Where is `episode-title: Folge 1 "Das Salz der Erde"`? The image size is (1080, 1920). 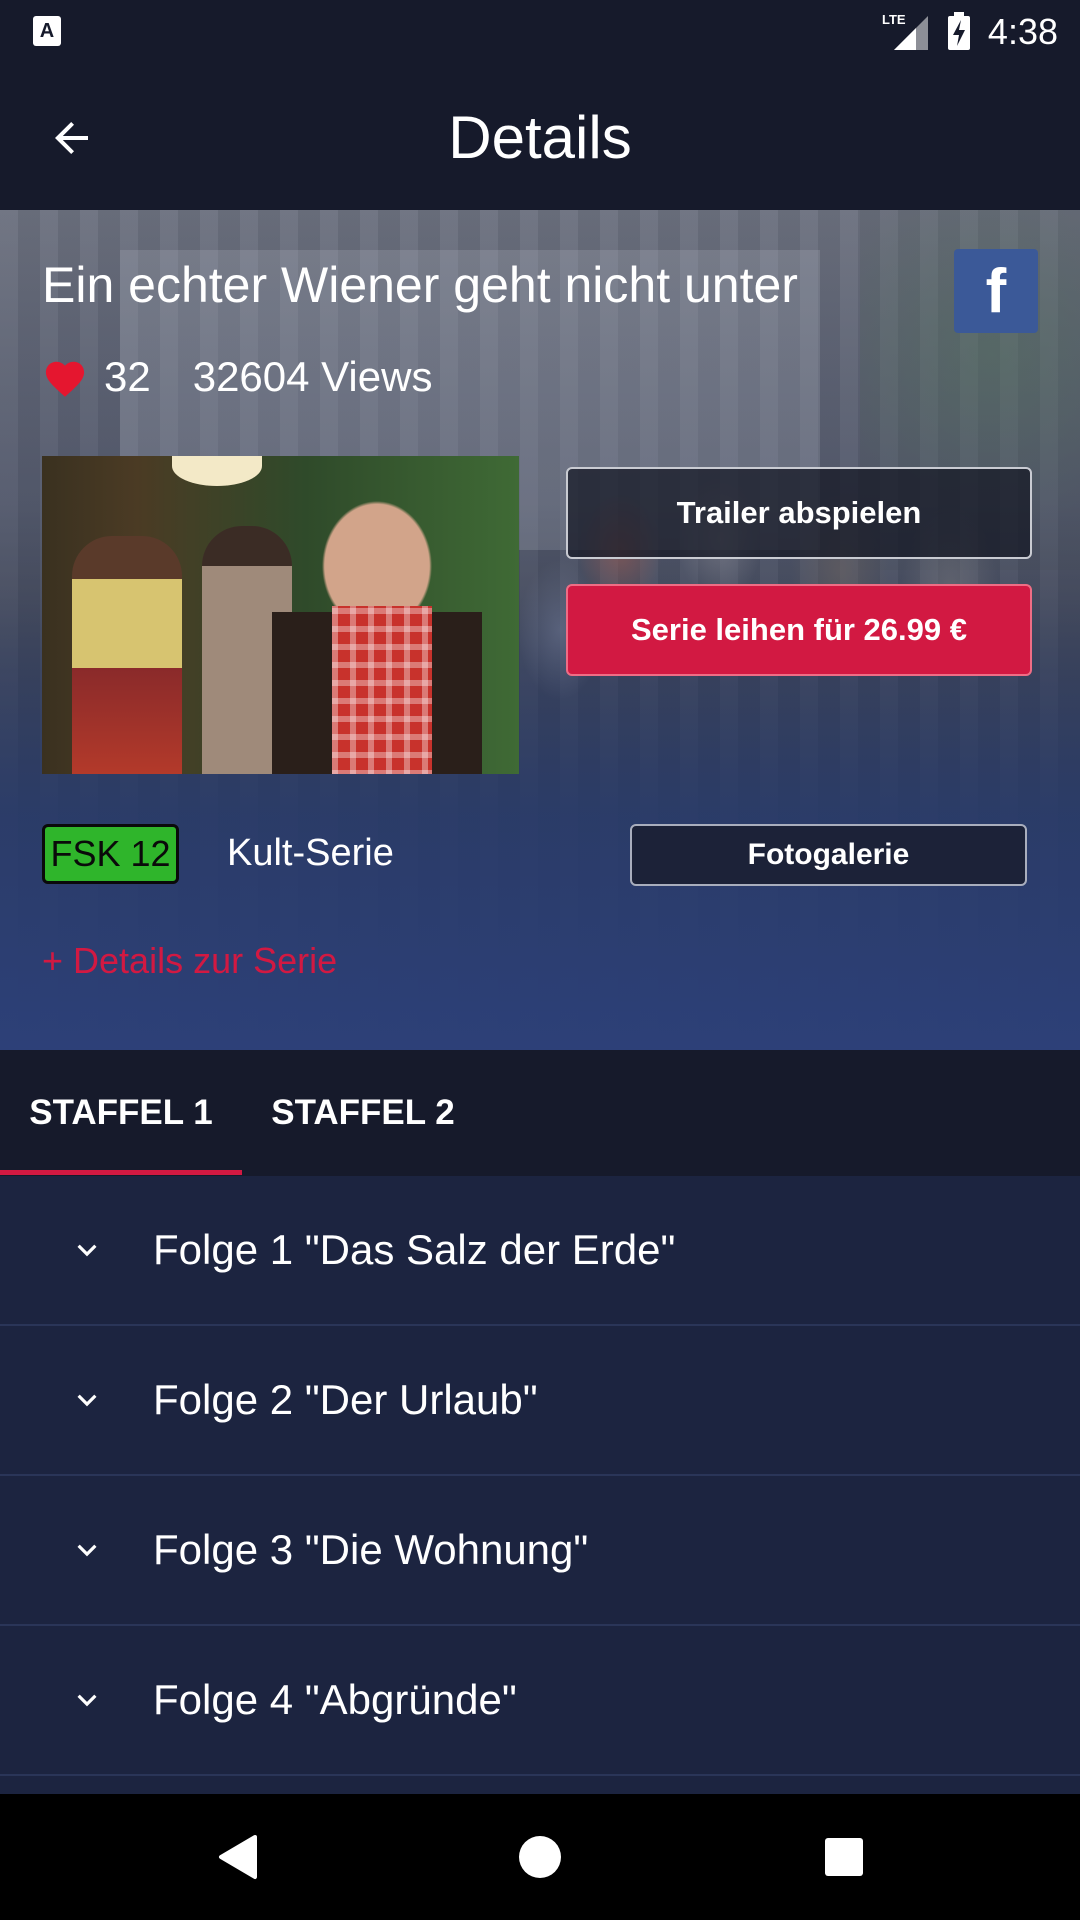
episode-title: Folge 1 "Das Salz der Erde" is located at coordinates (414, 1249).